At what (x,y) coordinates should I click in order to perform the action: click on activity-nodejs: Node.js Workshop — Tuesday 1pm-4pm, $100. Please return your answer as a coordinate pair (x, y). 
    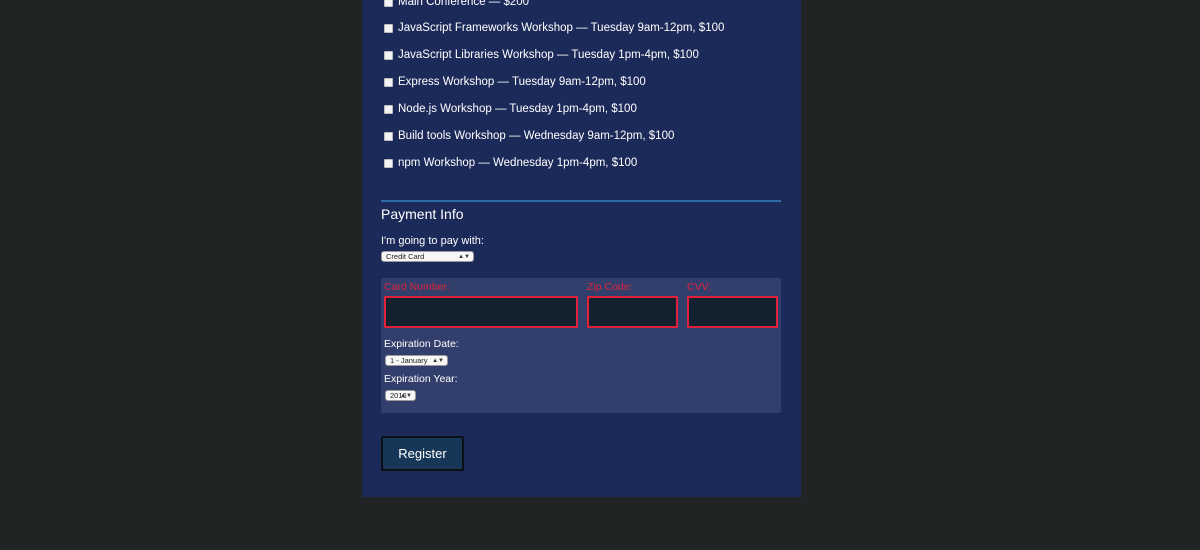
    Looking at the image, I should click on (510, 109).